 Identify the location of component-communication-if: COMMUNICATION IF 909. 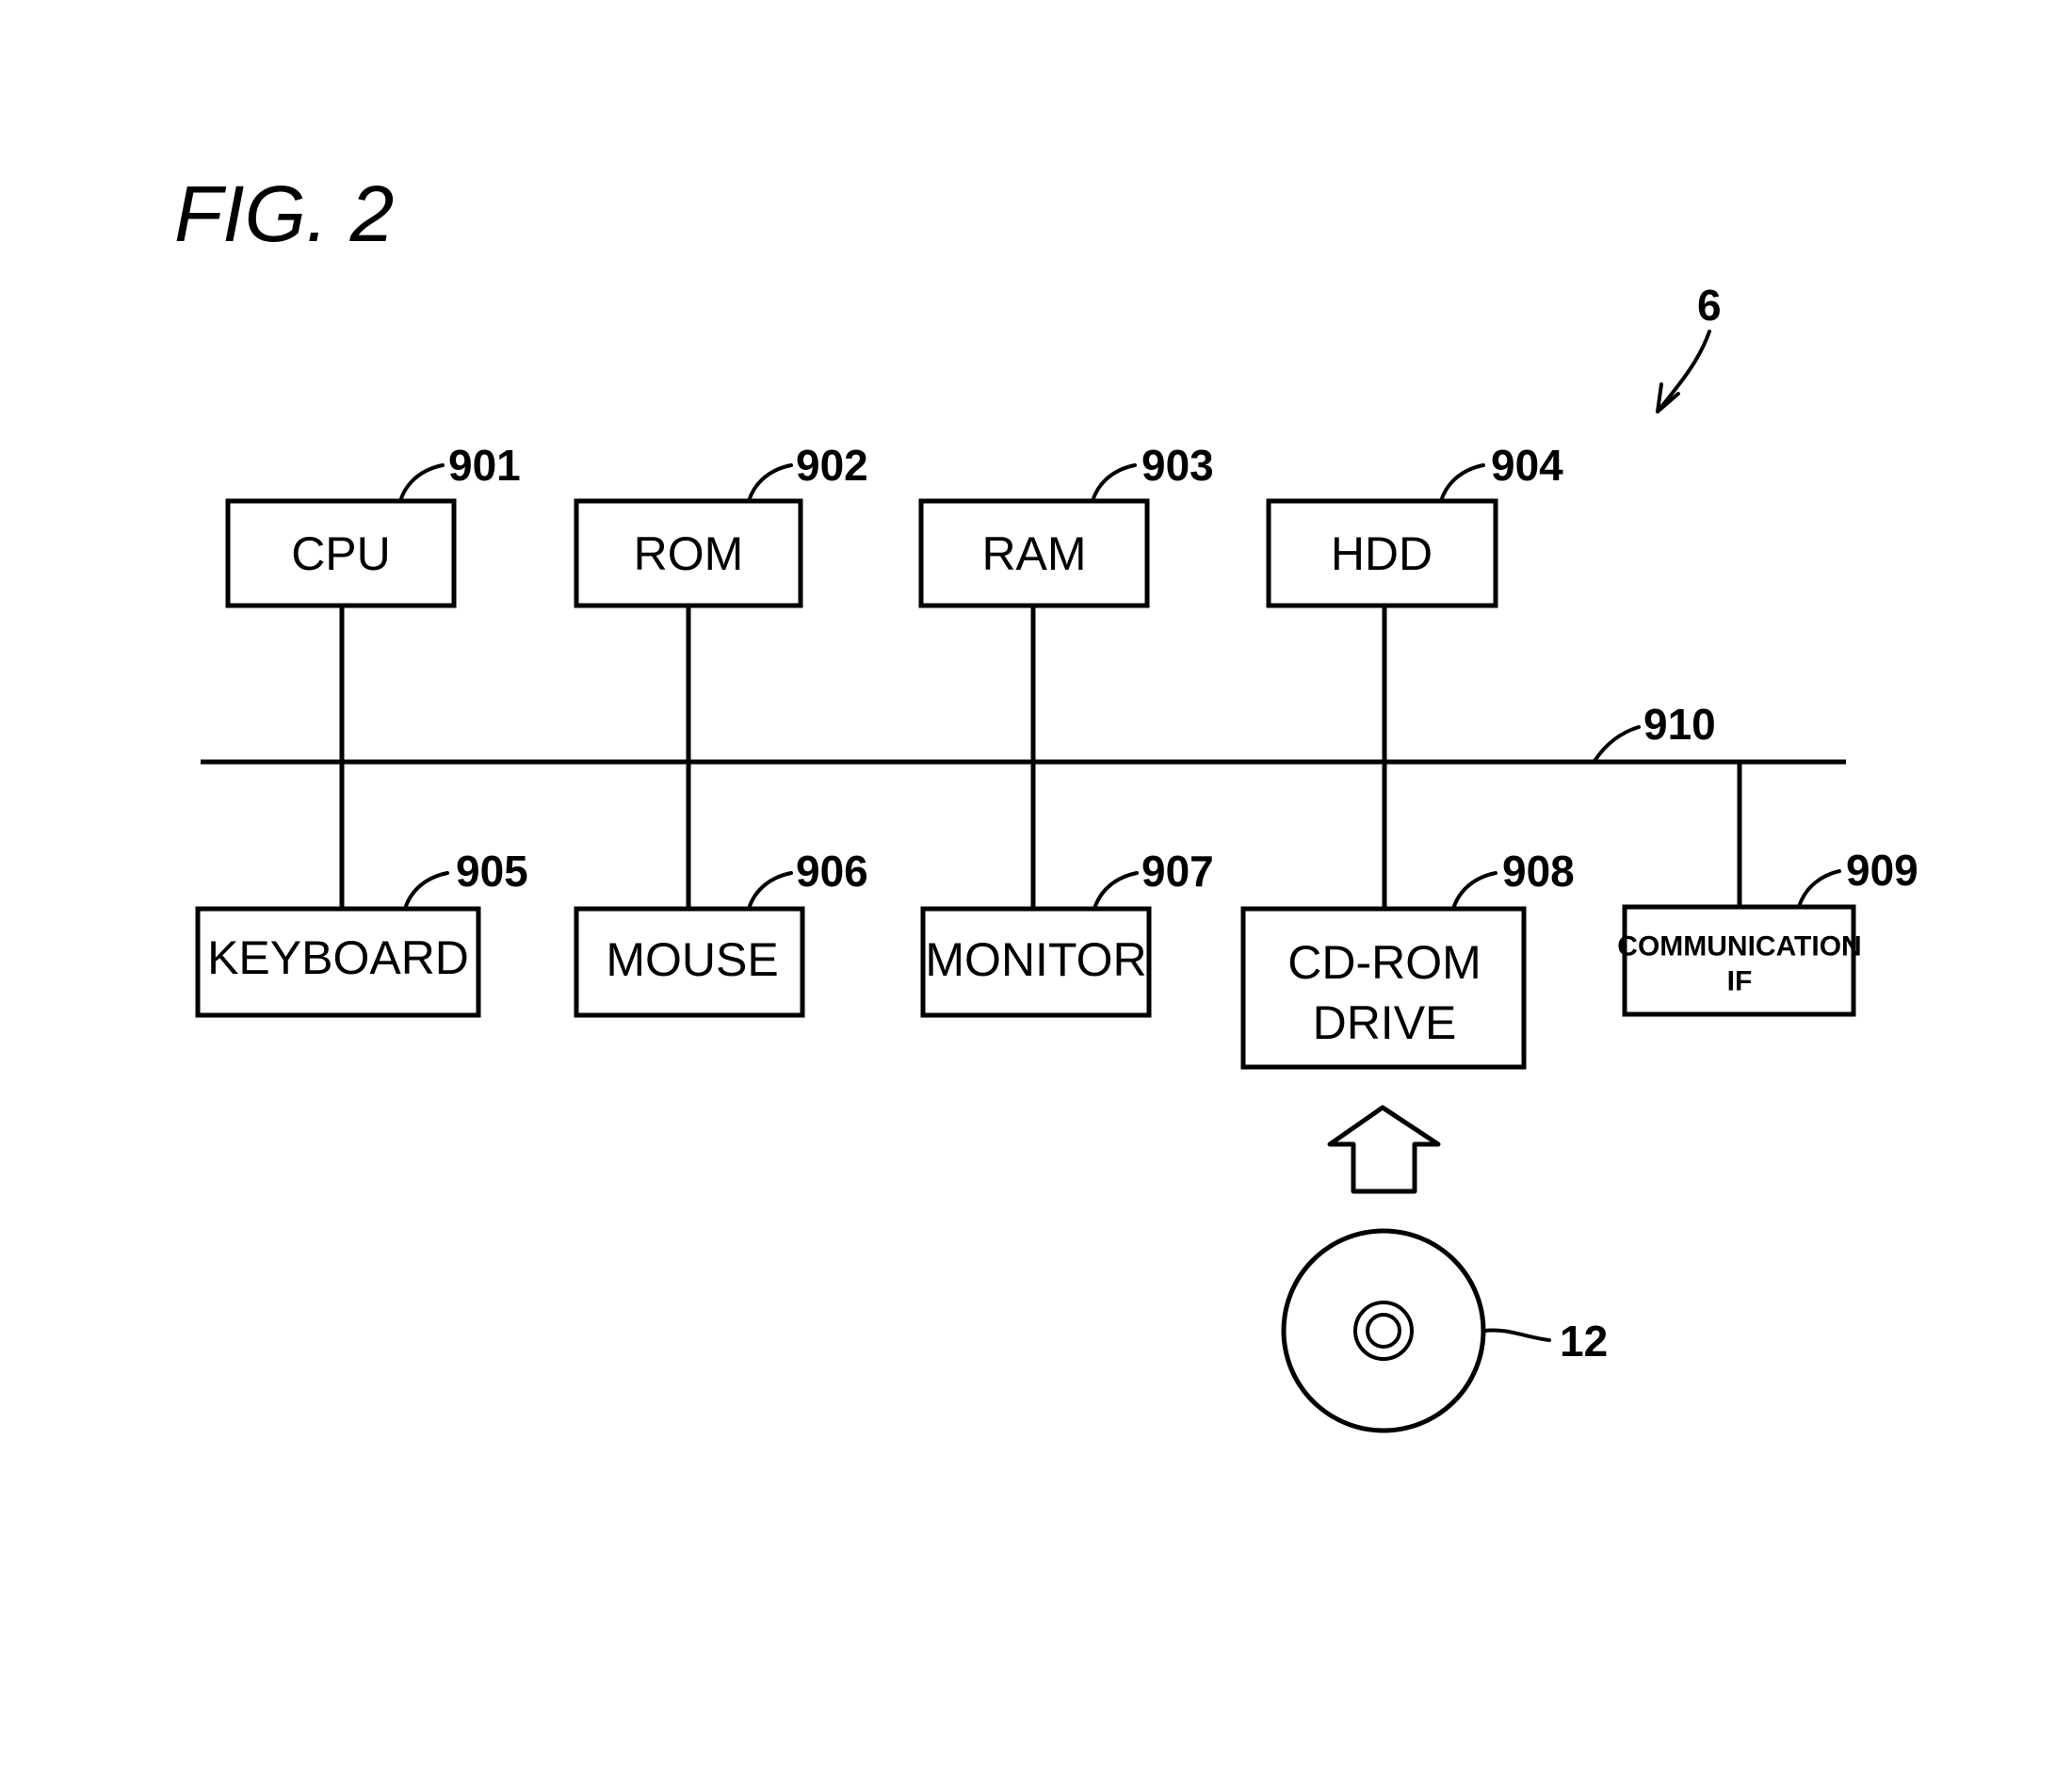
(1767, 931).